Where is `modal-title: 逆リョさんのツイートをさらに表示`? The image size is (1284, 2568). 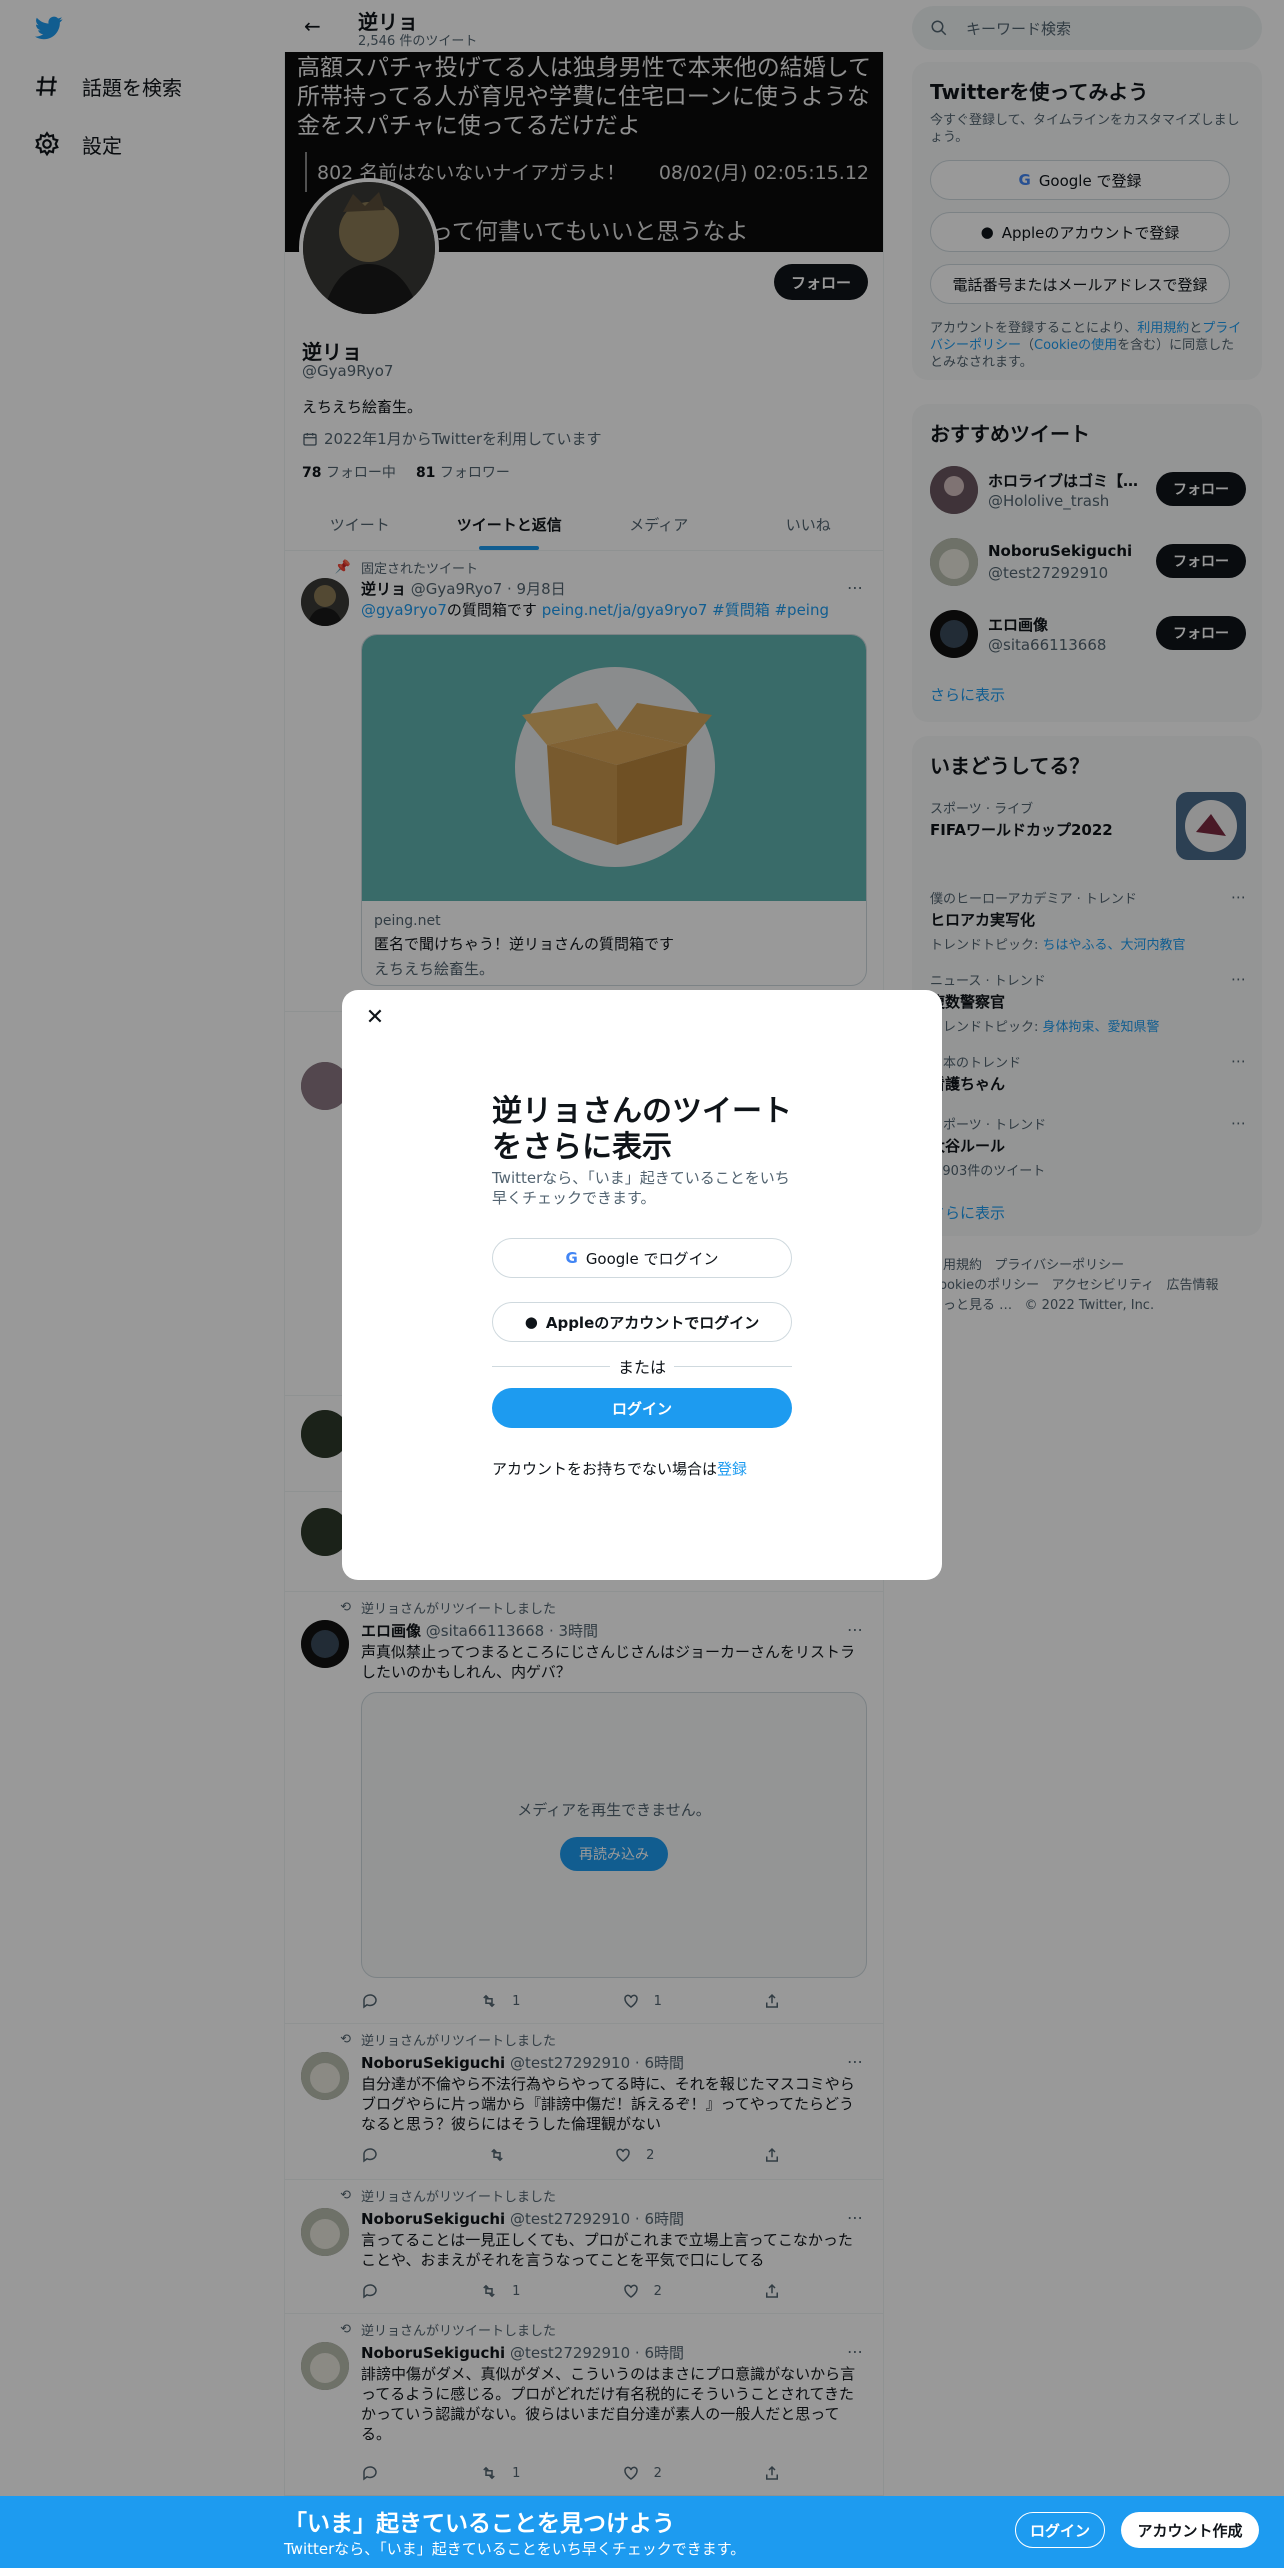 modal-title: 逆リョさんのツイートをさらに表示 is located at coordinates (642, 1129).